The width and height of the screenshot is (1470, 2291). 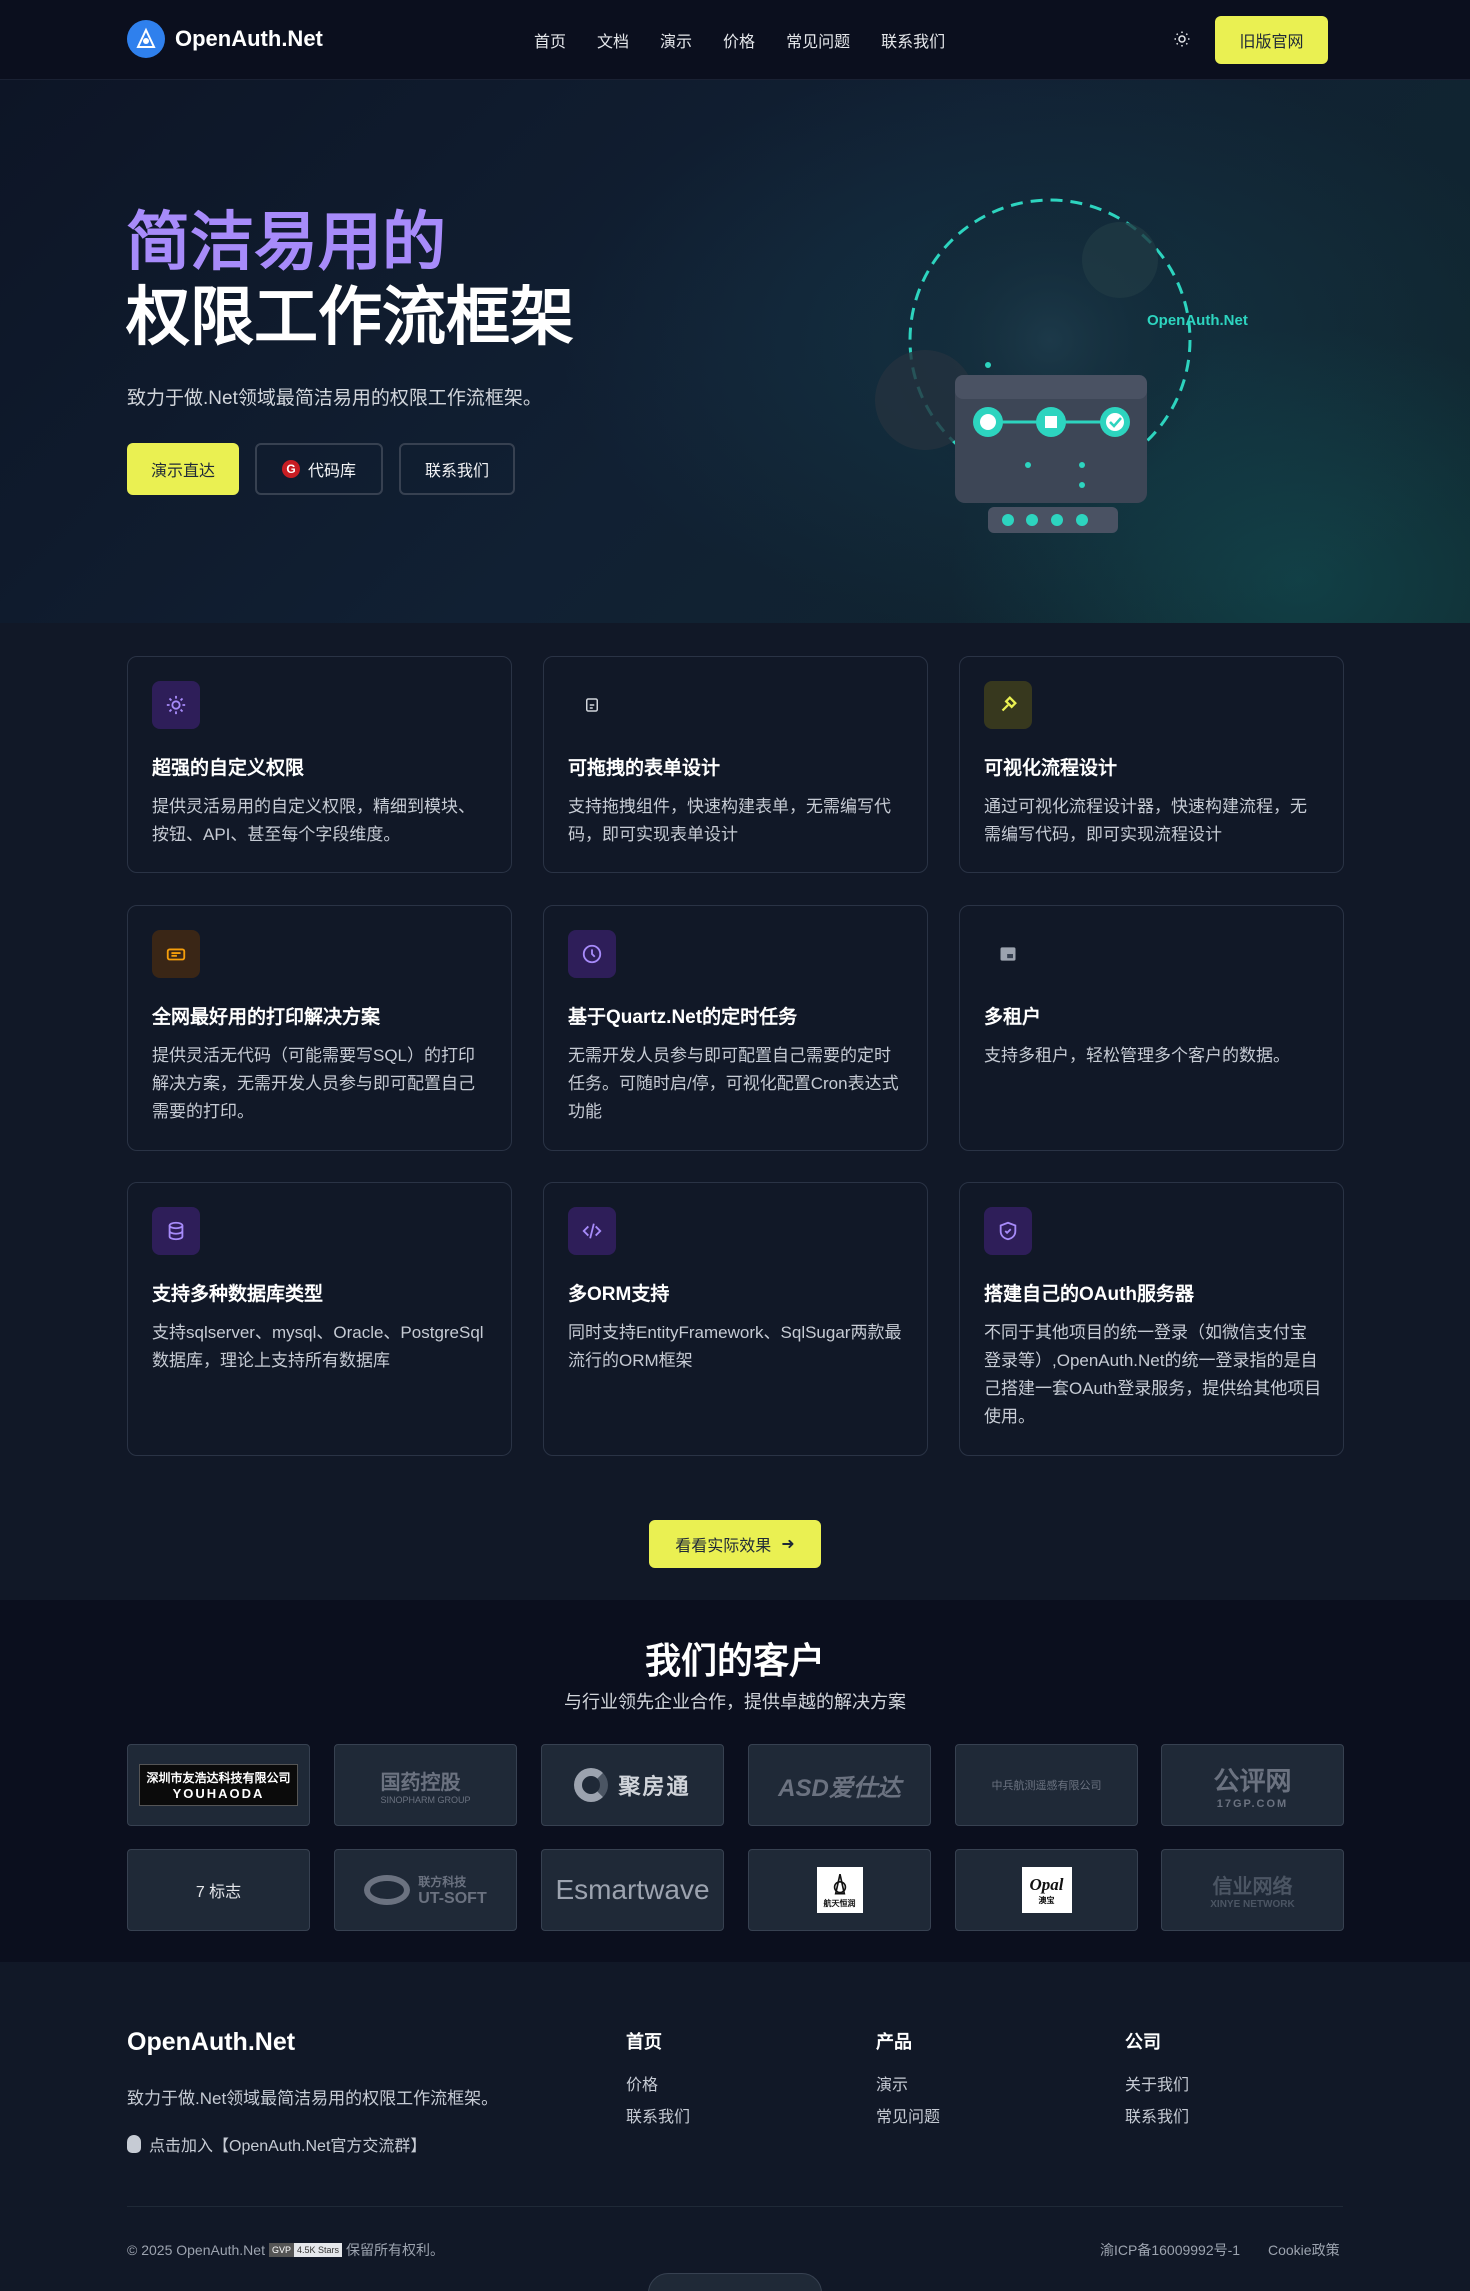 What do you see at coordinates (658, 2086) in the screenshot?
I see `footer-link-pricing: 价格` at bounding box center [658, 2086].